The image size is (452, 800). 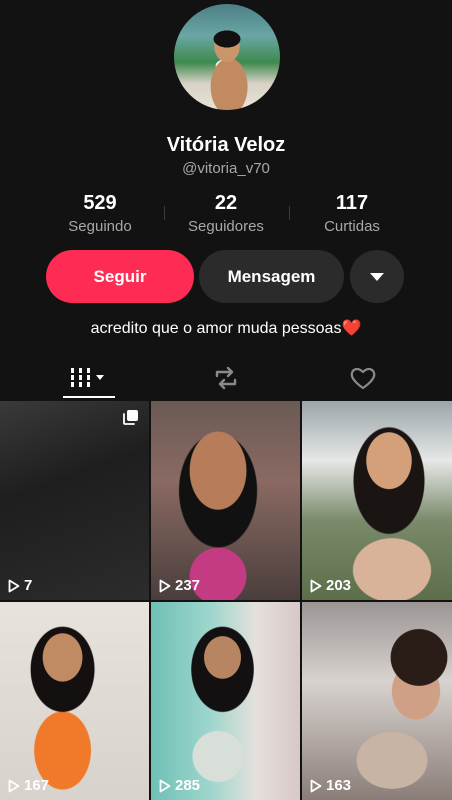 I want to click on grid-icon, so click(x=87, y=377).